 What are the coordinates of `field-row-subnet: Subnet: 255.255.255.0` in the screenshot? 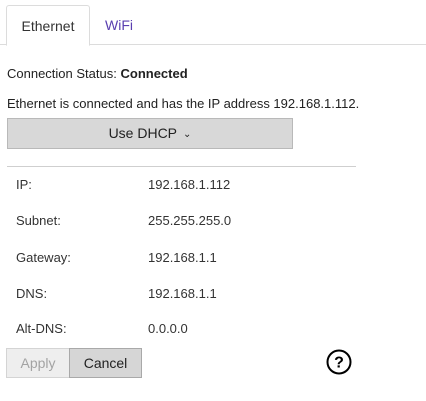 It's located at (213, 221).